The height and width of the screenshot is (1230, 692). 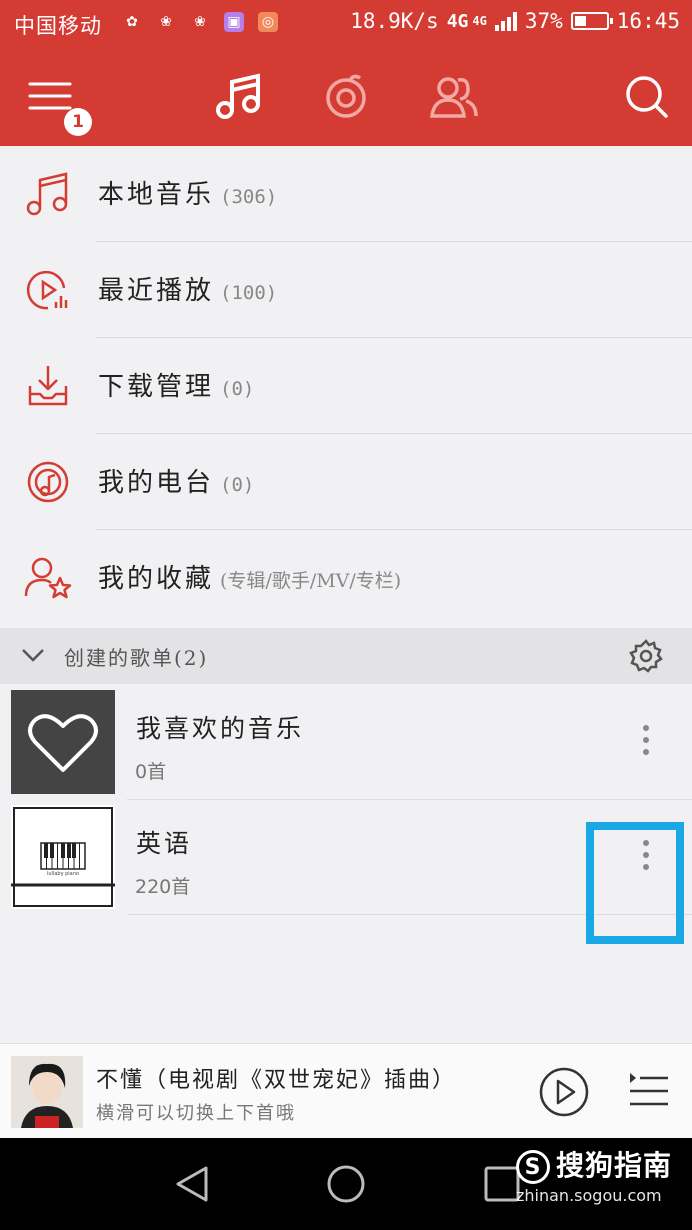 I want to click on carrier-name: 中国移动, so click(x=58, y=26).